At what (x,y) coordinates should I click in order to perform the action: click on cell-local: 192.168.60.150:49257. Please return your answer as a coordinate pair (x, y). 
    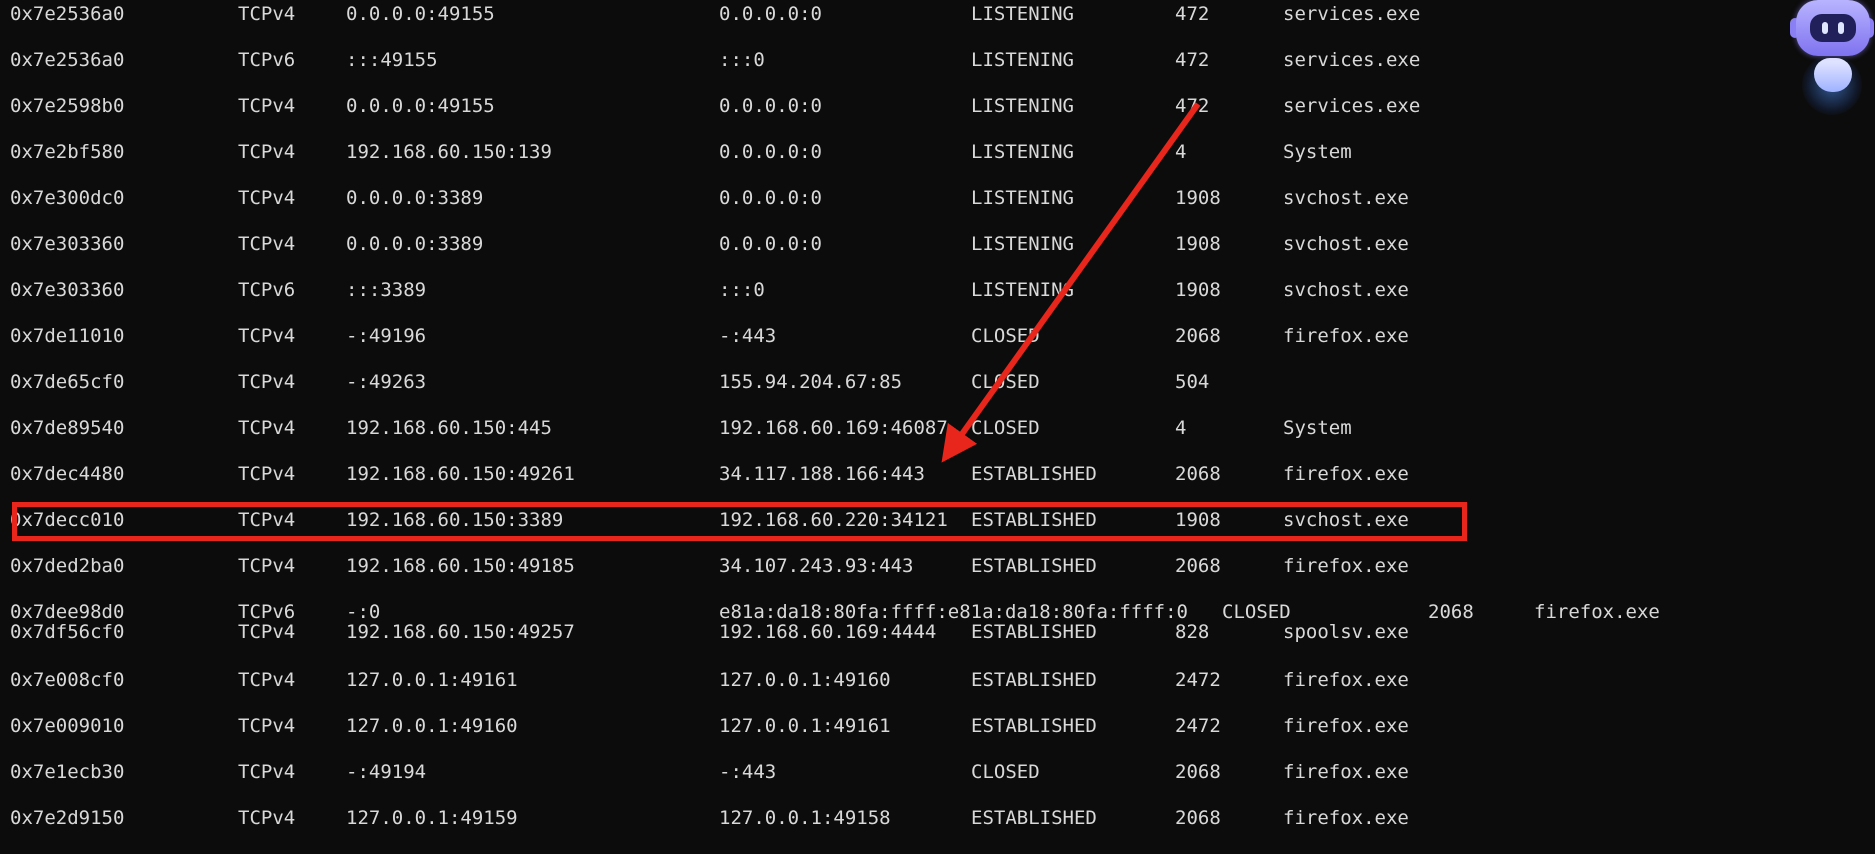
    Looking at the image, I should click on (460, 632).